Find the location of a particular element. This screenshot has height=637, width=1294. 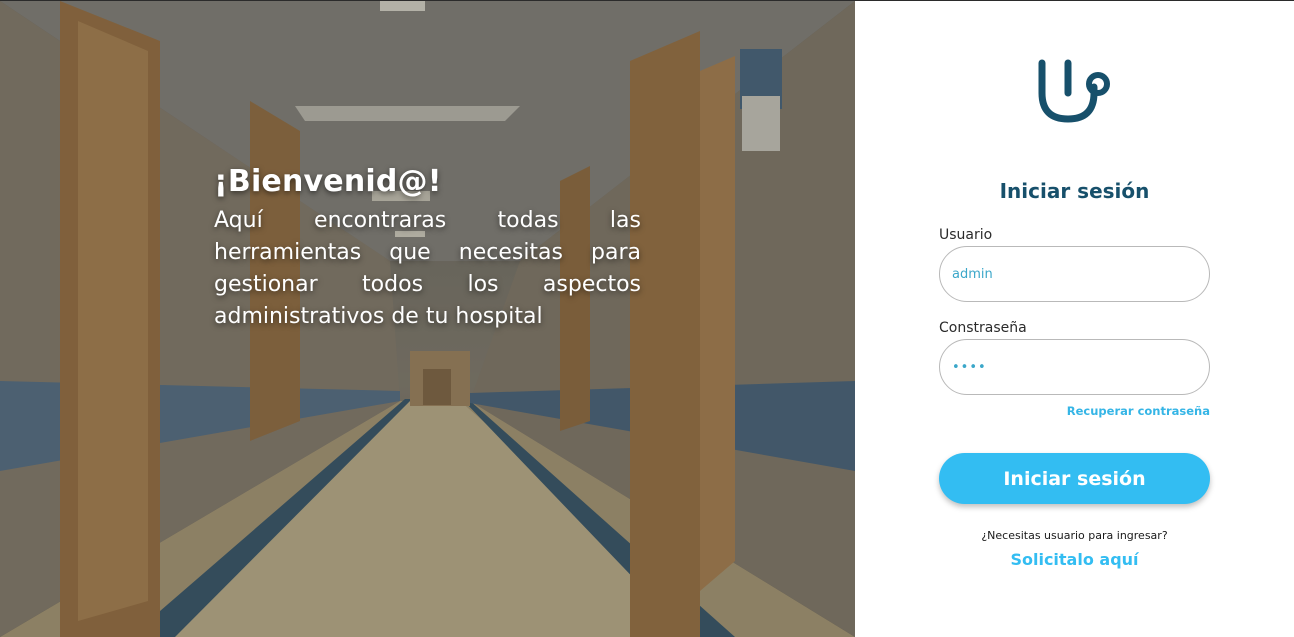

need-user-text: ¿Necesitas usuario para ingresar? is located at coordinates (1074, 535).